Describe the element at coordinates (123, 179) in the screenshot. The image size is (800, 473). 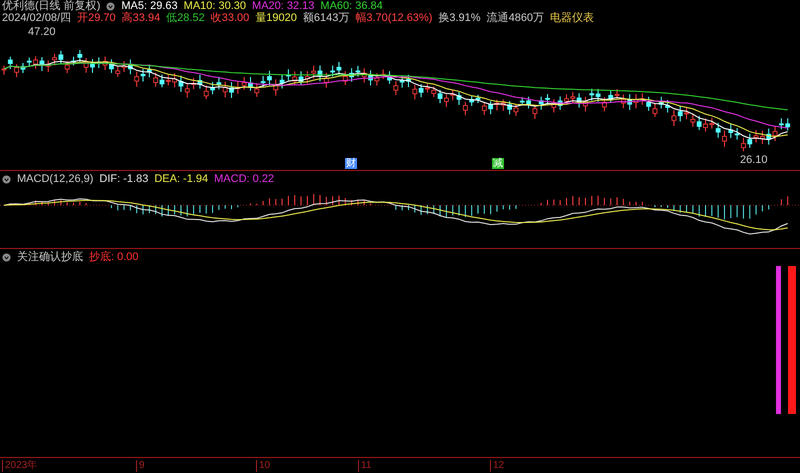
I see `indicator-value: DIF: -1.83` at that location.